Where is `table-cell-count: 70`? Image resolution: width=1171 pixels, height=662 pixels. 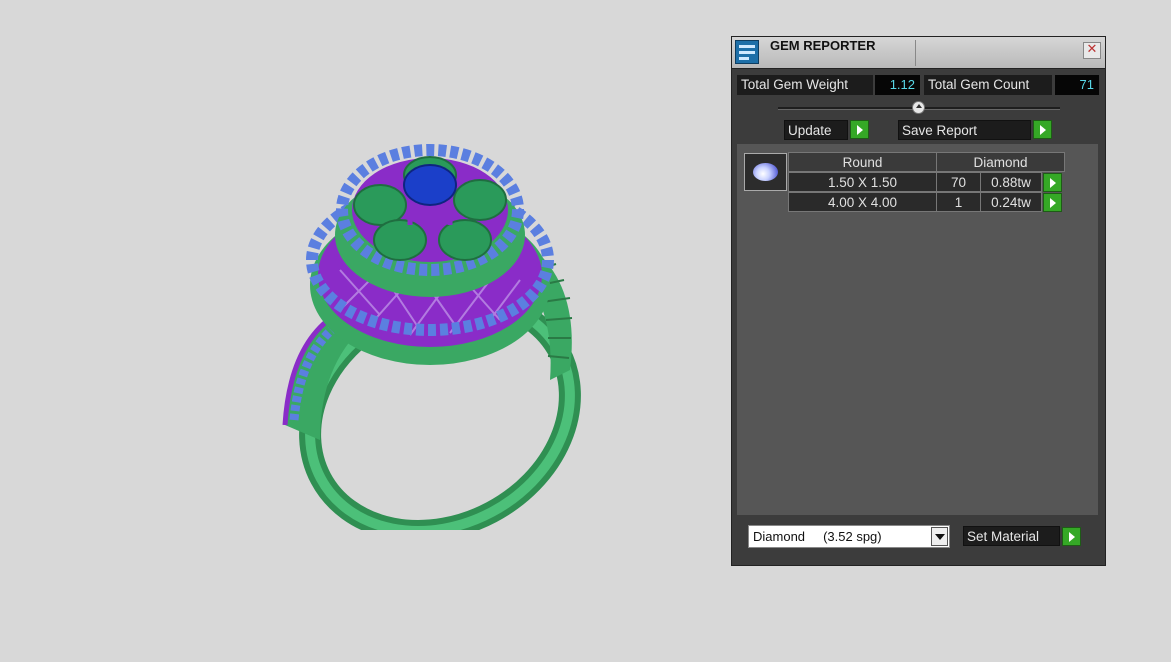
table-cell-count: 70 is located at coordinates (958, 182).